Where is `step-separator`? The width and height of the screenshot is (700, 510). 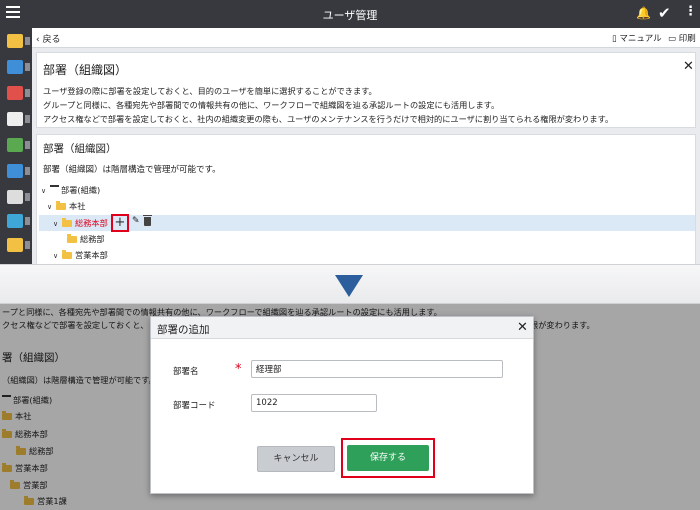
step-separator is located at coordinates (350, 284).